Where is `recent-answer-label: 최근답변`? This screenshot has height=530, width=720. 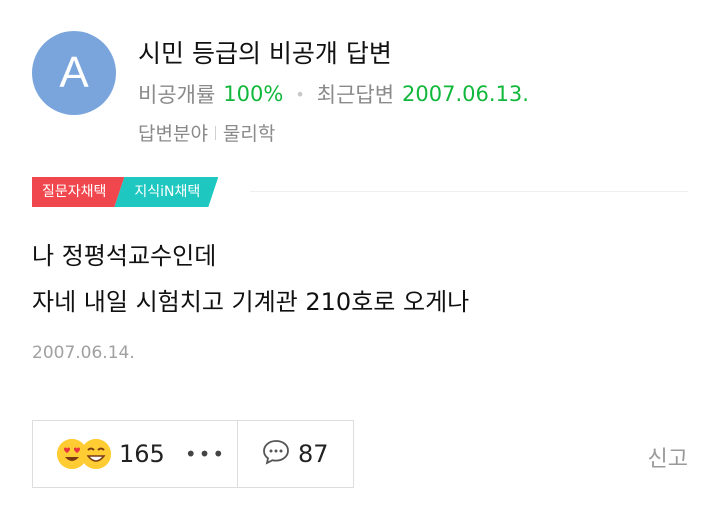 recent-answer-label: 최근답변 is located at coordinates (355, 95).